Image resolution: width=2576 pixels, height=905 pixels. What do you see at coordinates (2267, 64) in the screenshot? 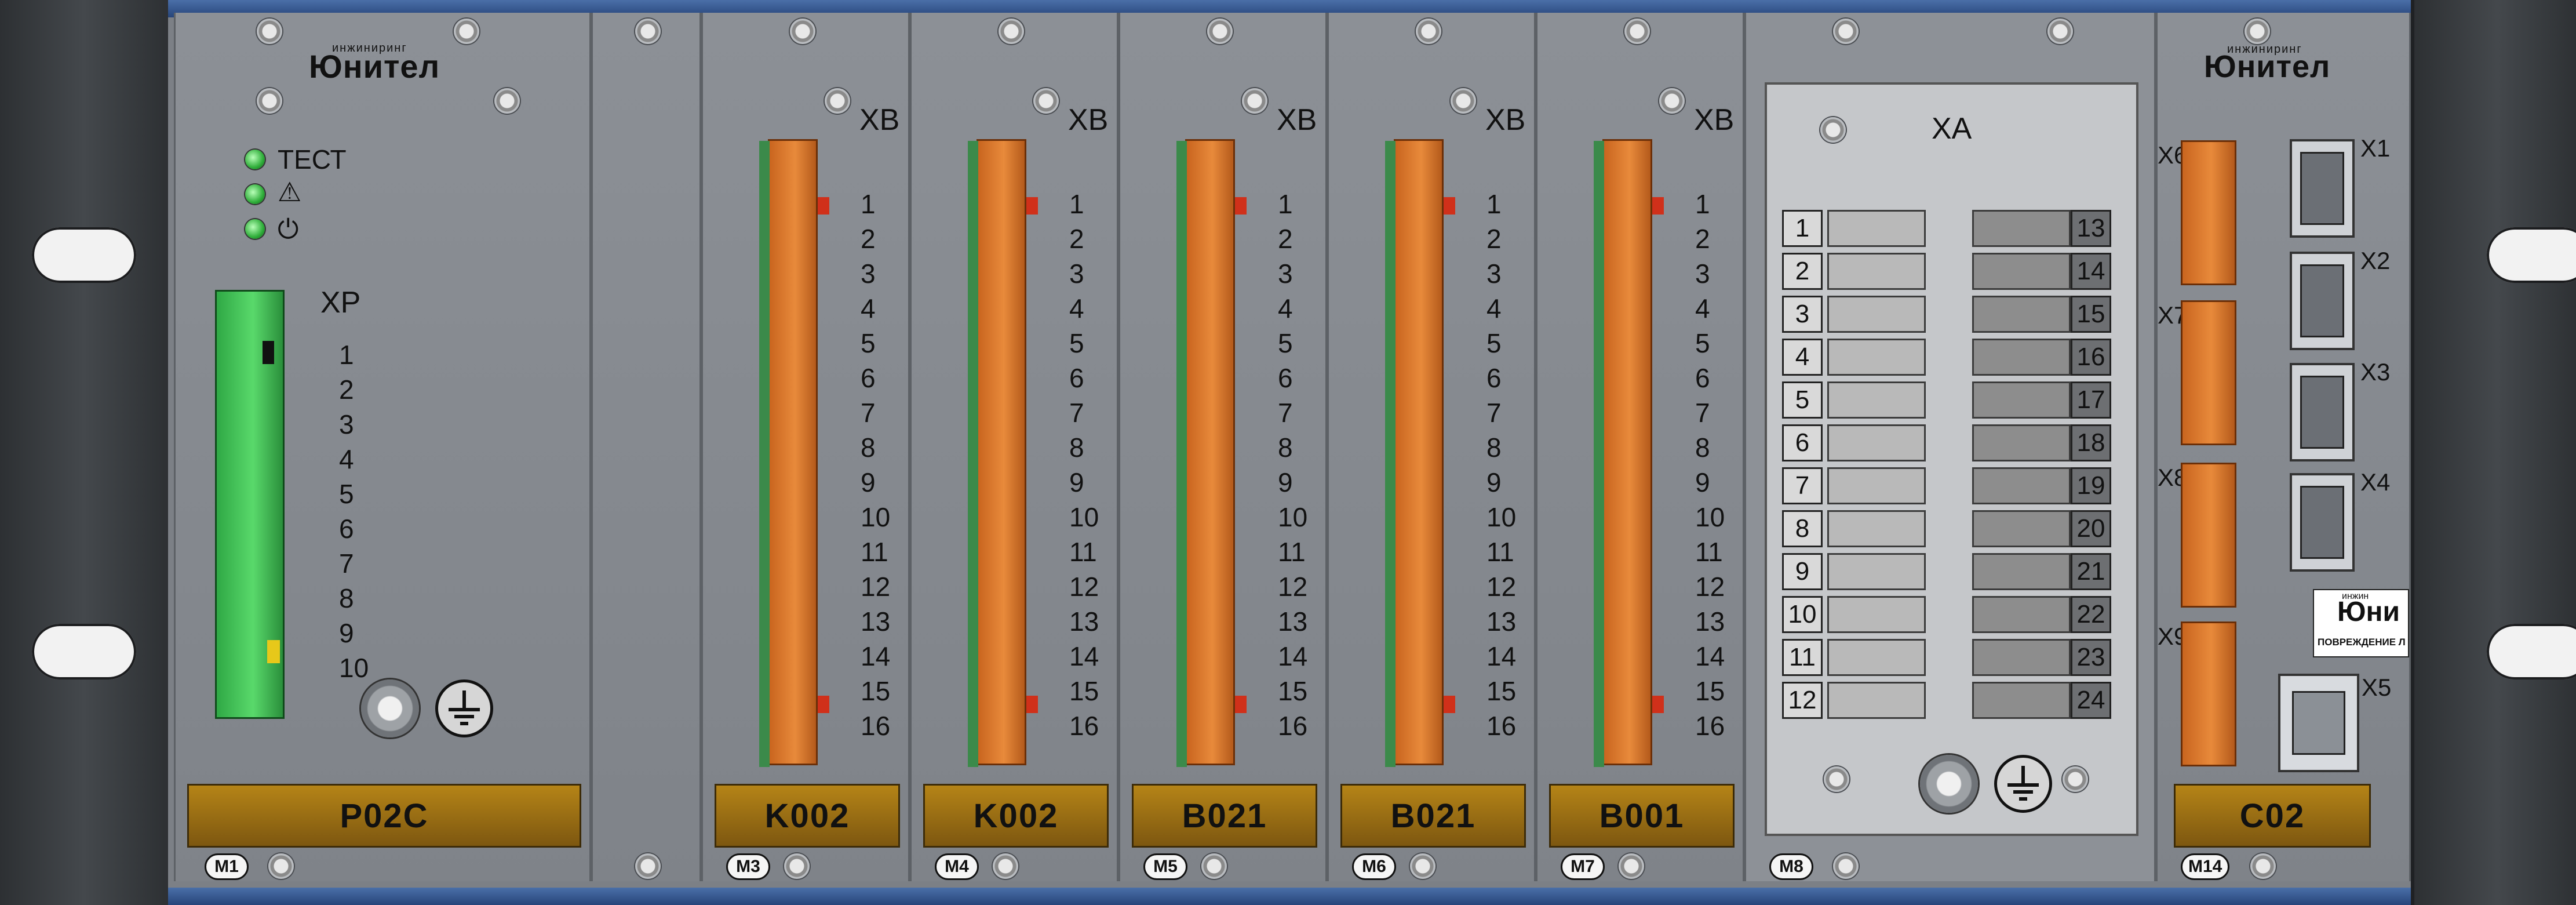
I see `brand-logo: инжиниринг Юнител` at bounding box center [2267, 64].